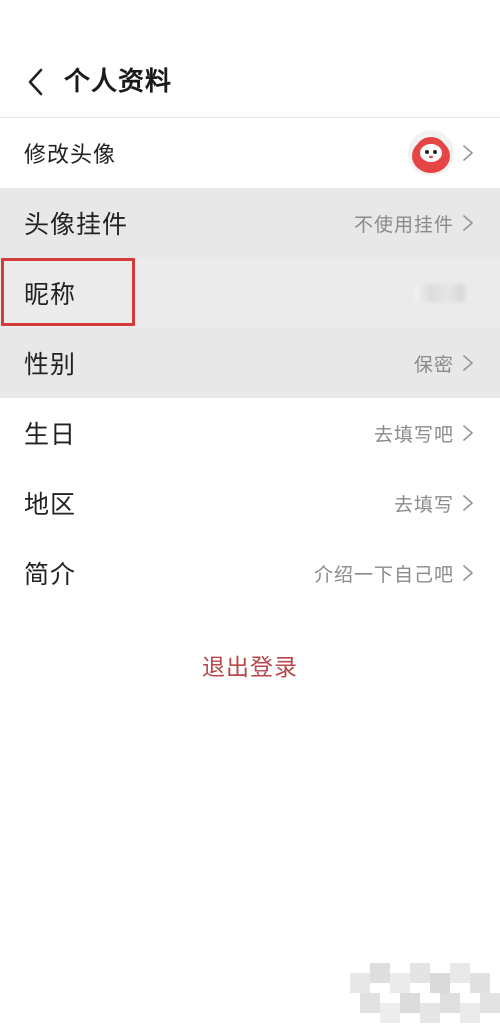 This screenshot has height=1033, width=500. What do you see at coordinates (403, 224) in the screenshot?
I see `row-value: 不使用挂件` at bounding box center [403, 224].